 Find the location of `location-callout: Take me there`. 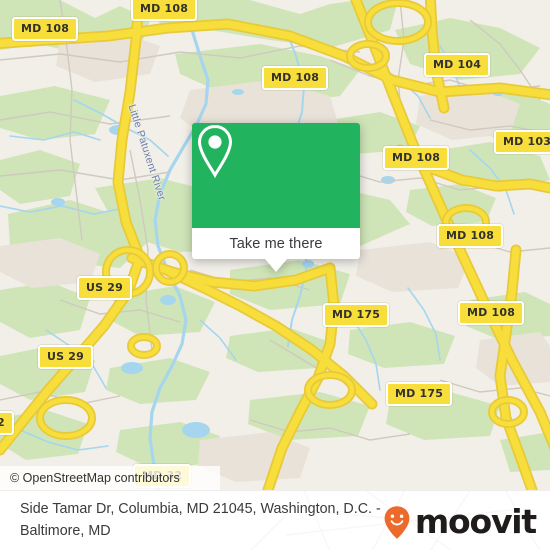

location-callout: Take me there is located at coordinates (276, 197).